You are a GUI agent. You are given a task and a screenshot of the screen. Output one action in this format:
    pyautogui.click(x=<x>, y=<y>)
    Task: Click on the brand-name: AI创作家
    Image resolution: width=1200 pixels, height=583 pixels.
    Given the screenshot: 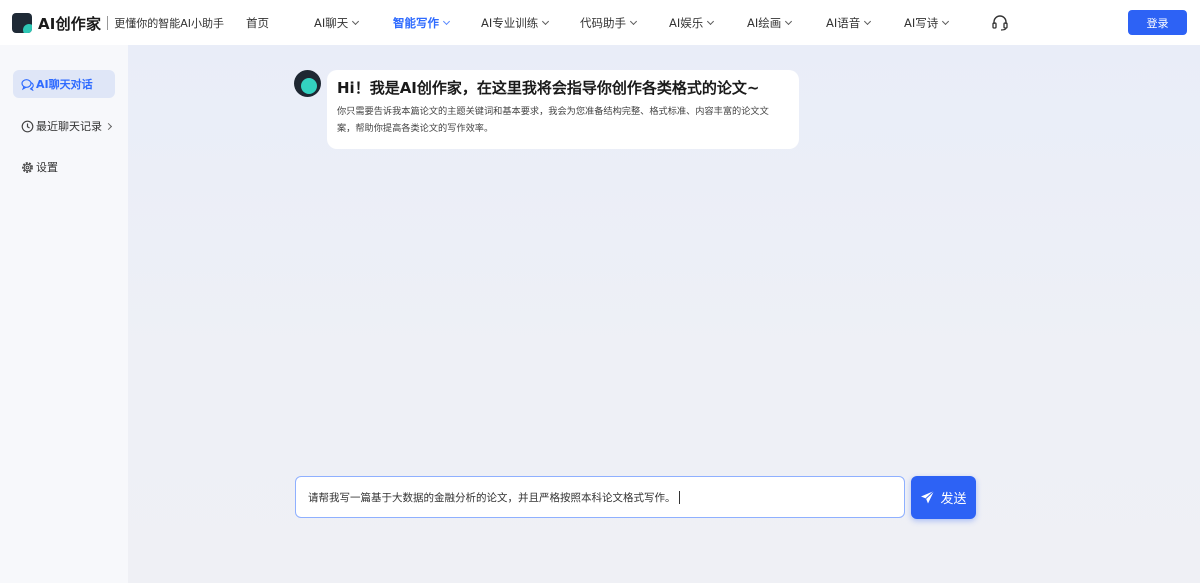 What is the action you would take?
    pyautogui.click(x=70, y=23)
    